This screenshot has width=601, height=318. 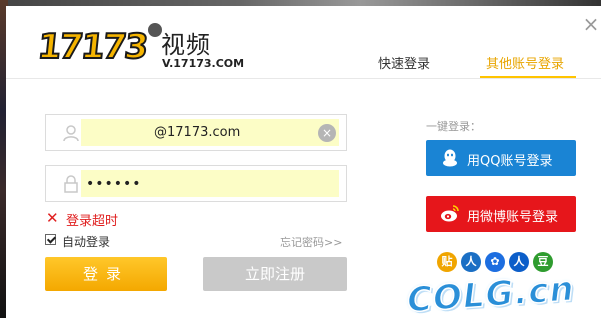 I want to click on logo-domain: V.17173.COM, so click(x=203, y=63).